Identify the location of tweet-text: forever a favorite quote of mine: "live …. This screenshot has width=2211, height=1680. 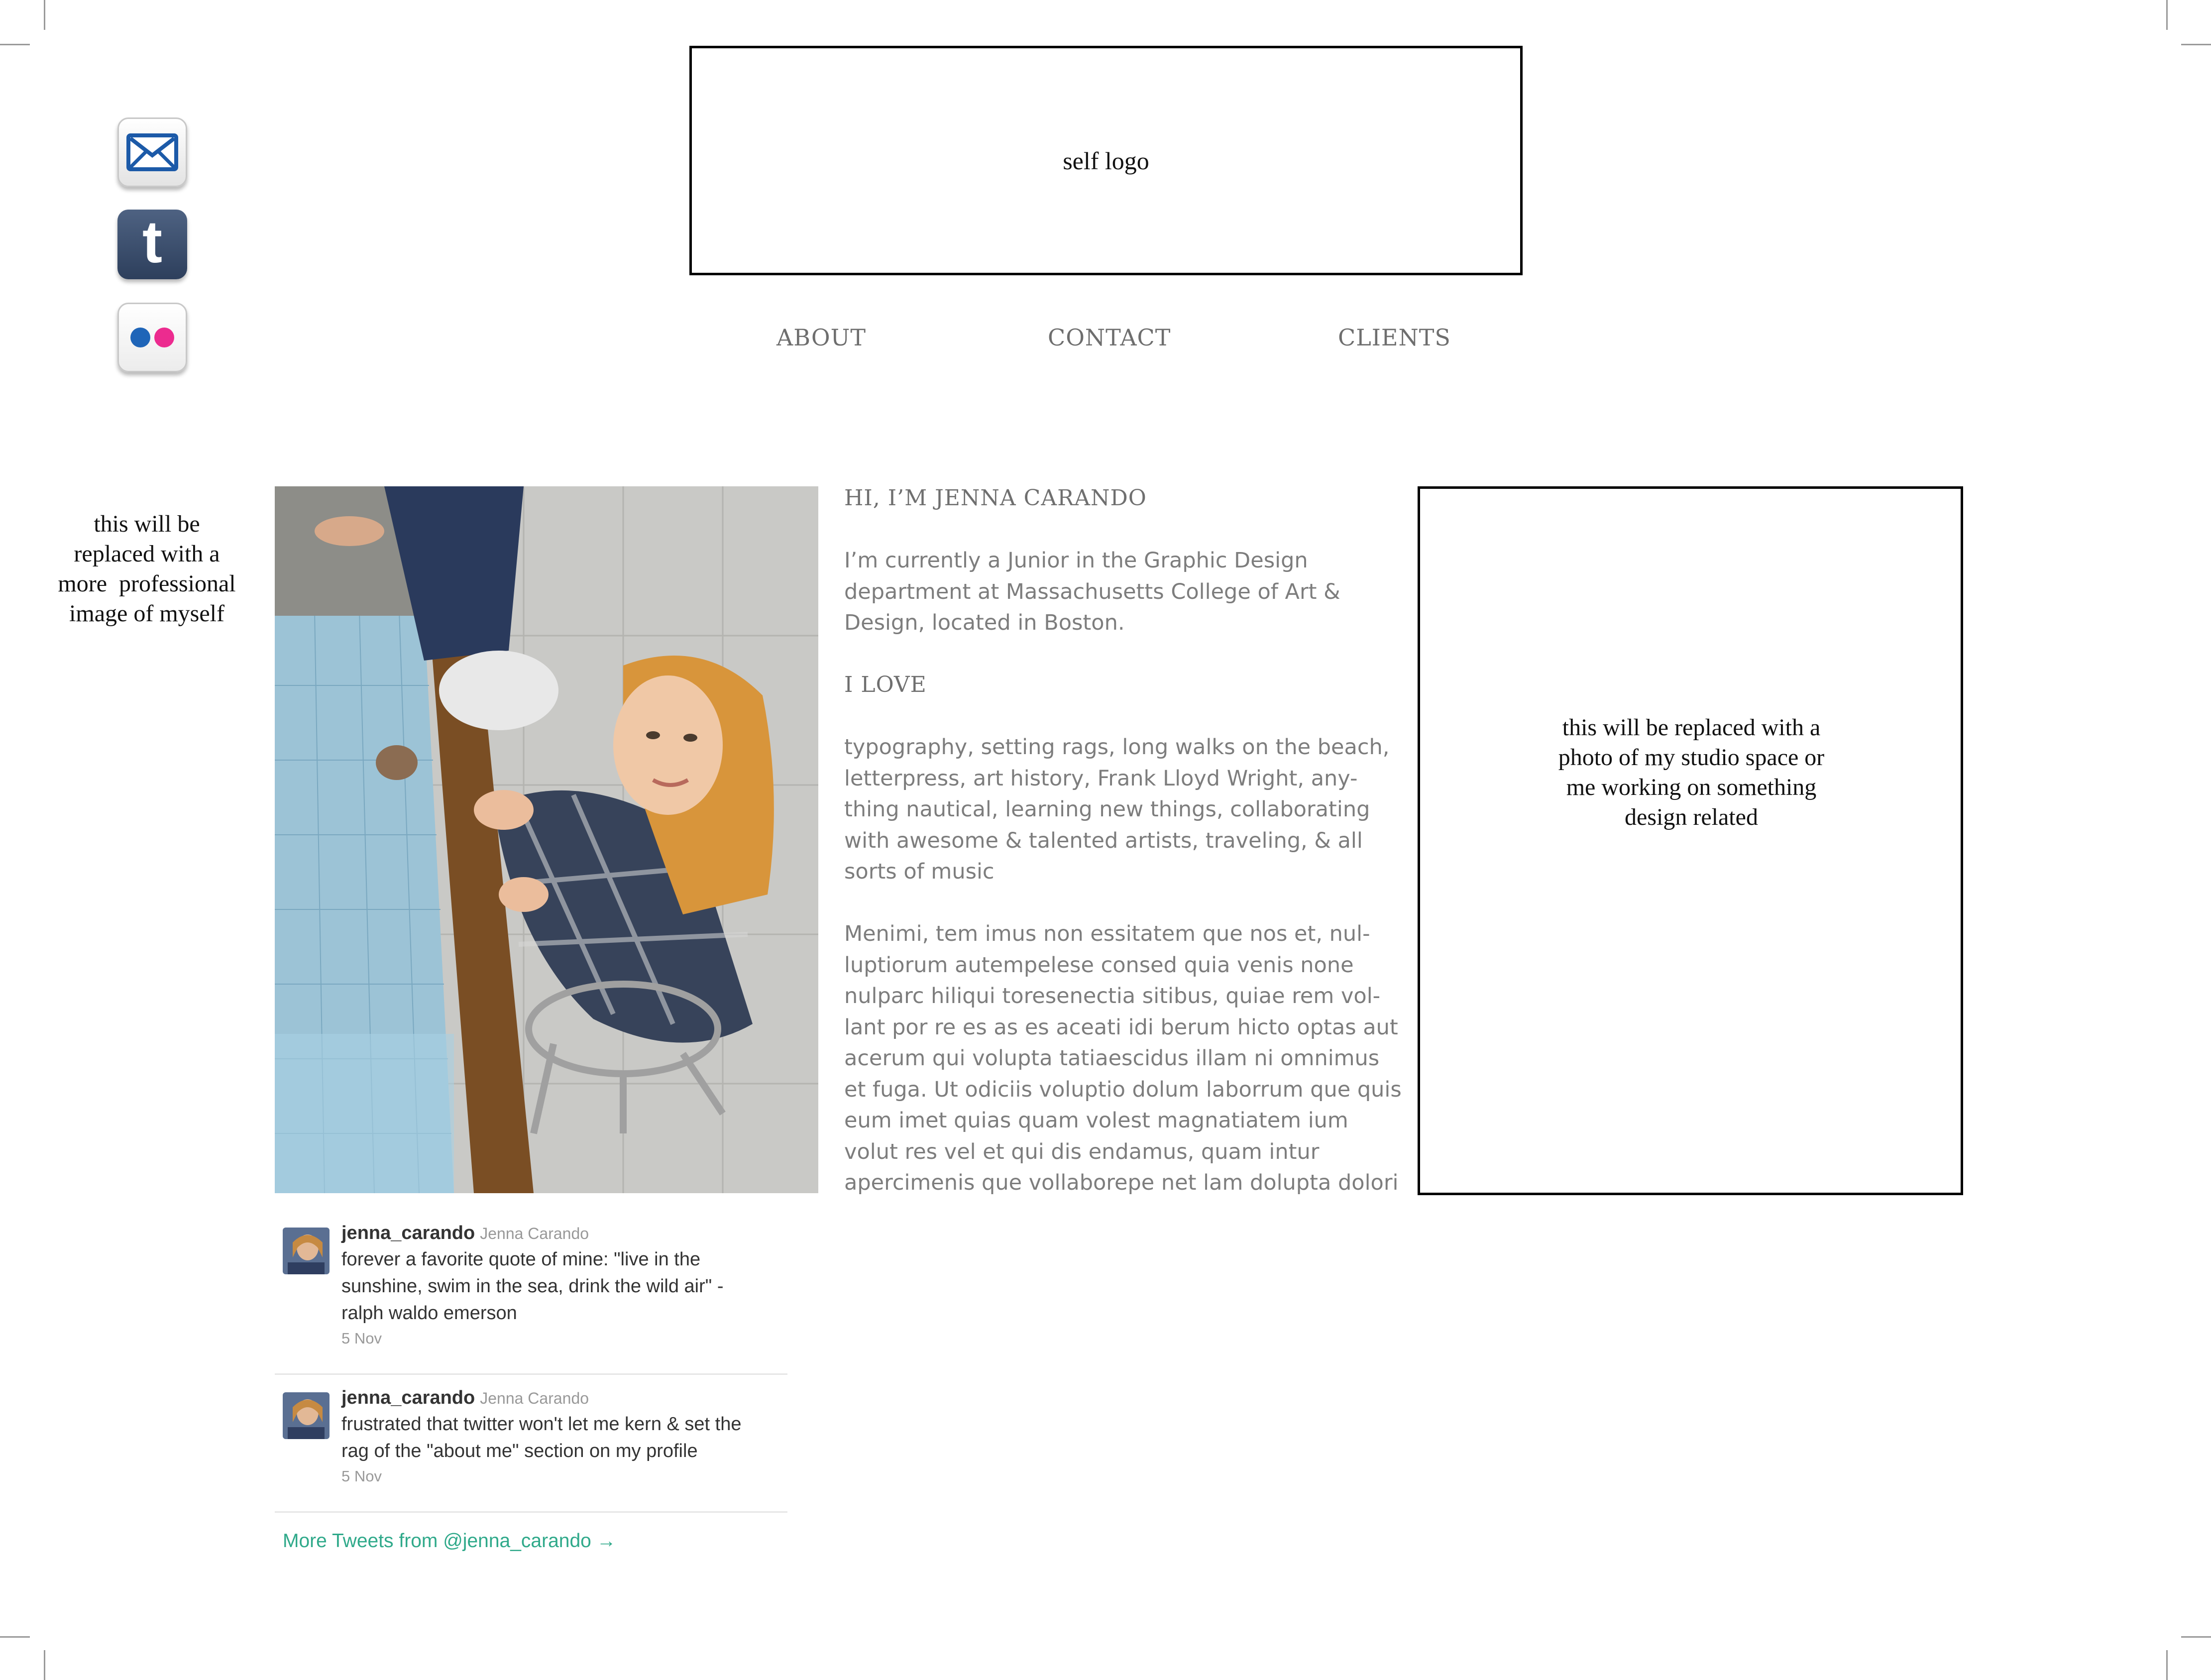
(564, 1286).